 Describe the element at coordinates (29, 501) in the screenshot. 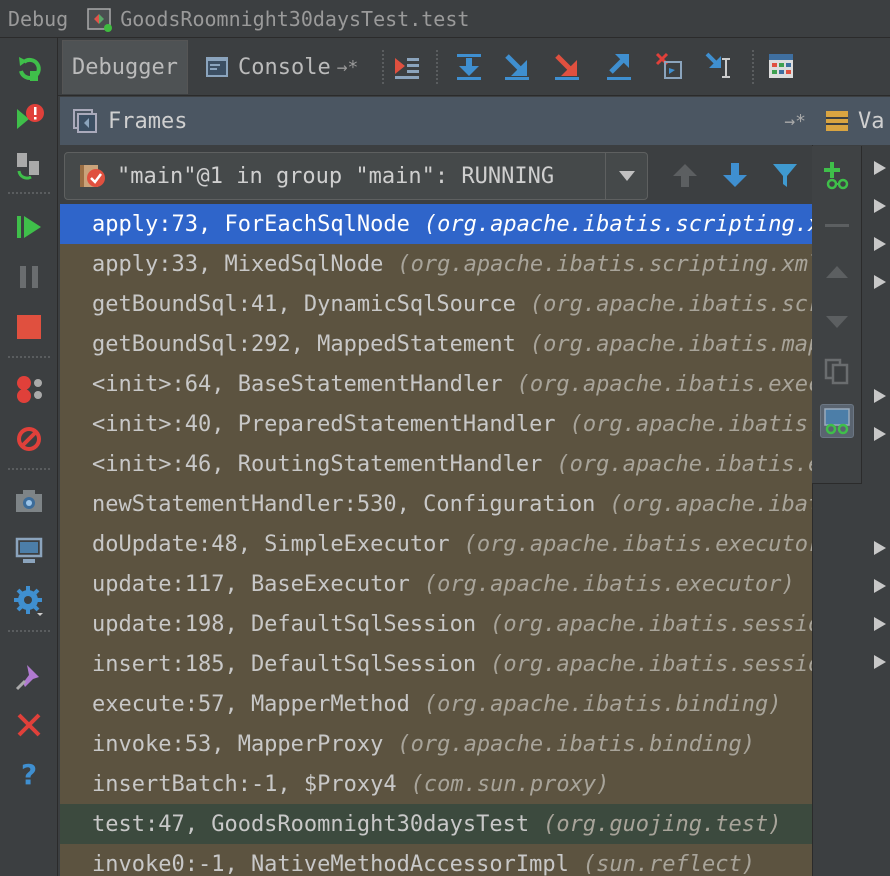

I see `camera-icon` at that location.